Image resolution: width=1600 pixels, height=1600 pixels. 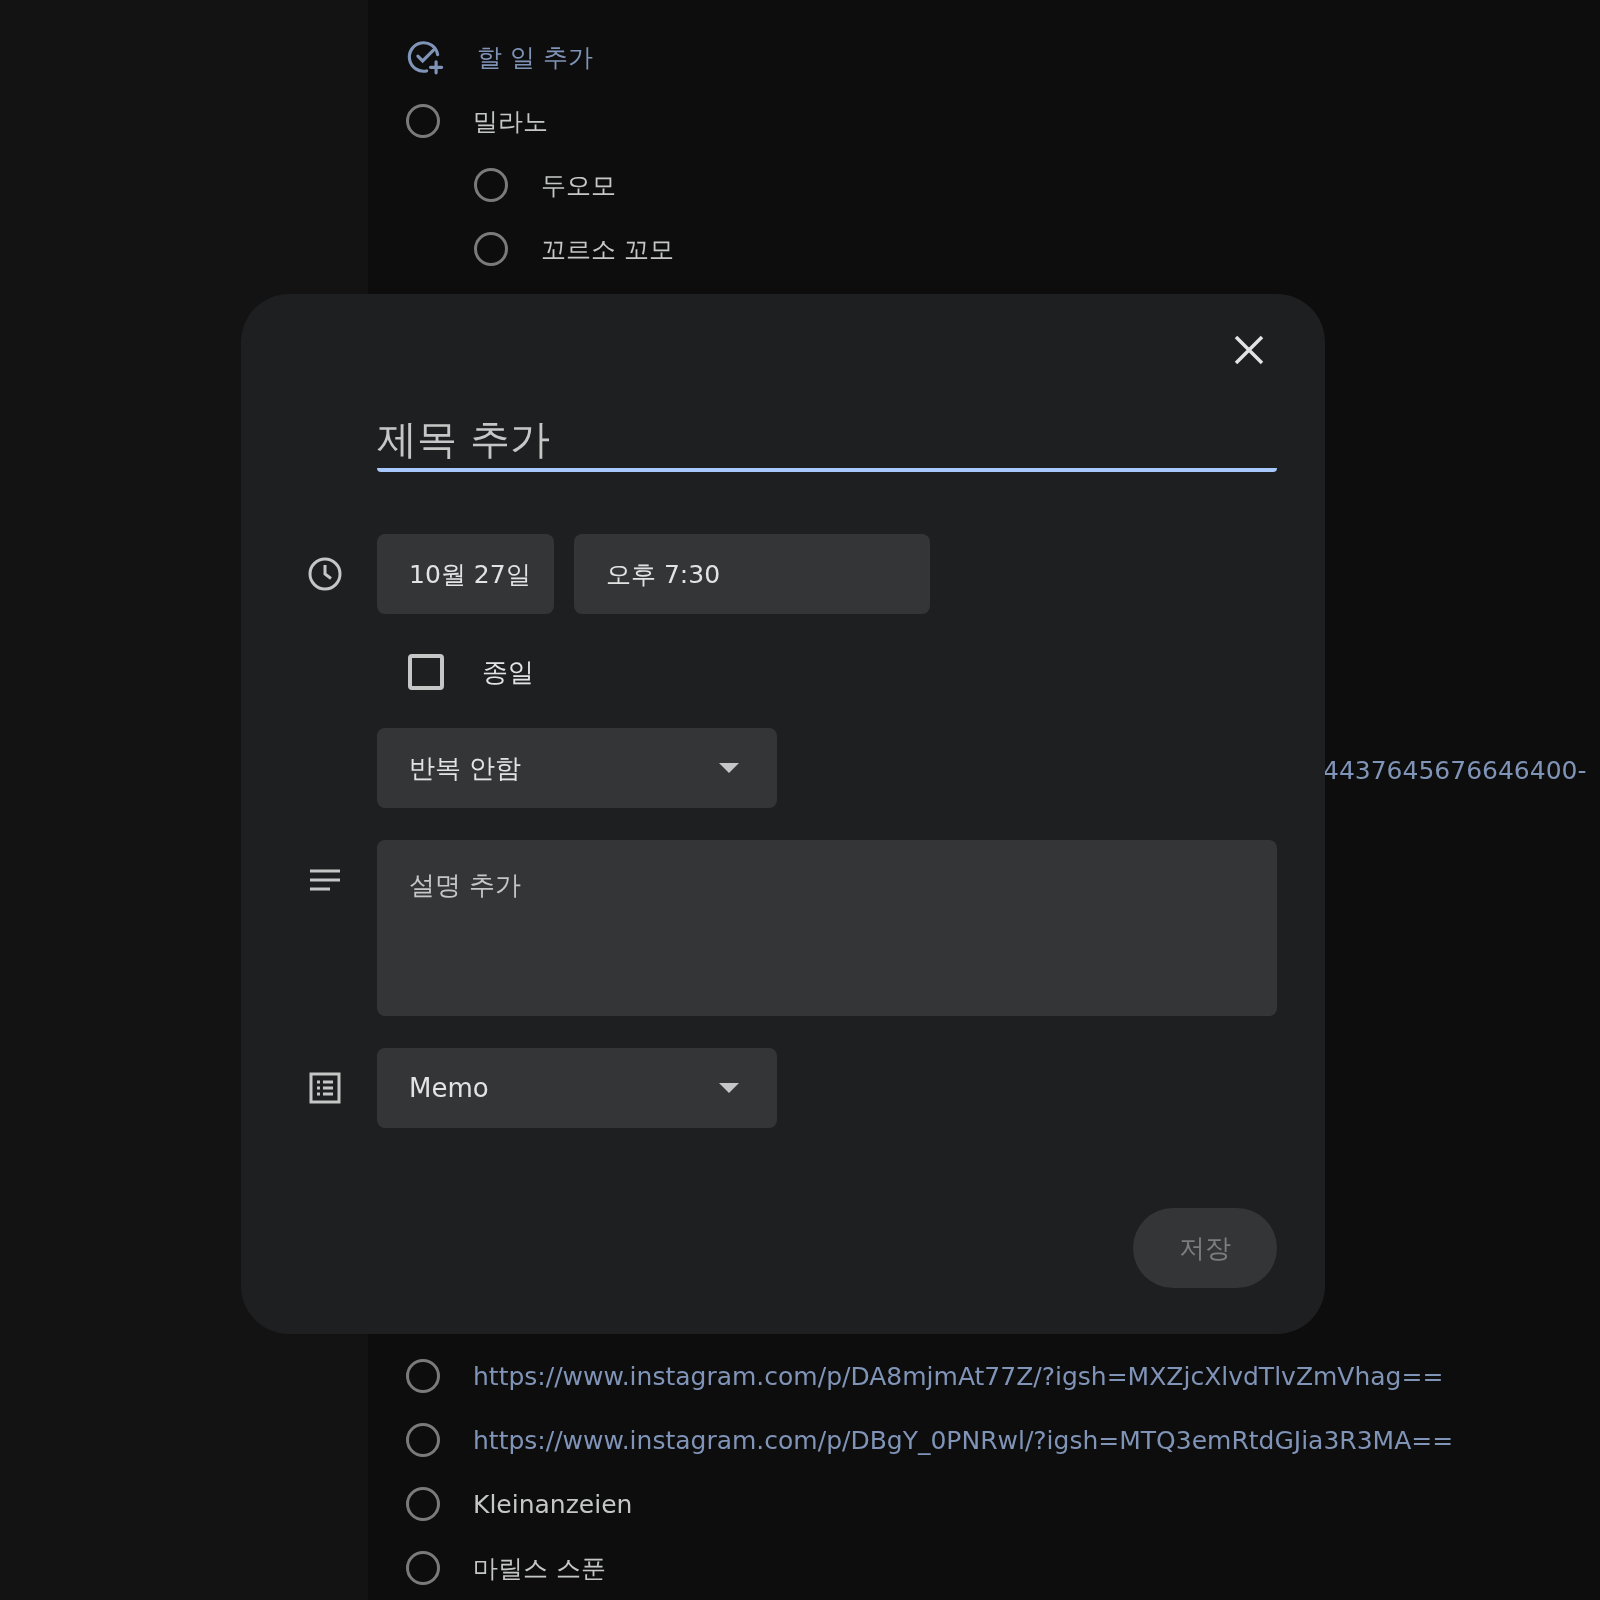 I want to click on clock-icon, so click(x=325, y=574).